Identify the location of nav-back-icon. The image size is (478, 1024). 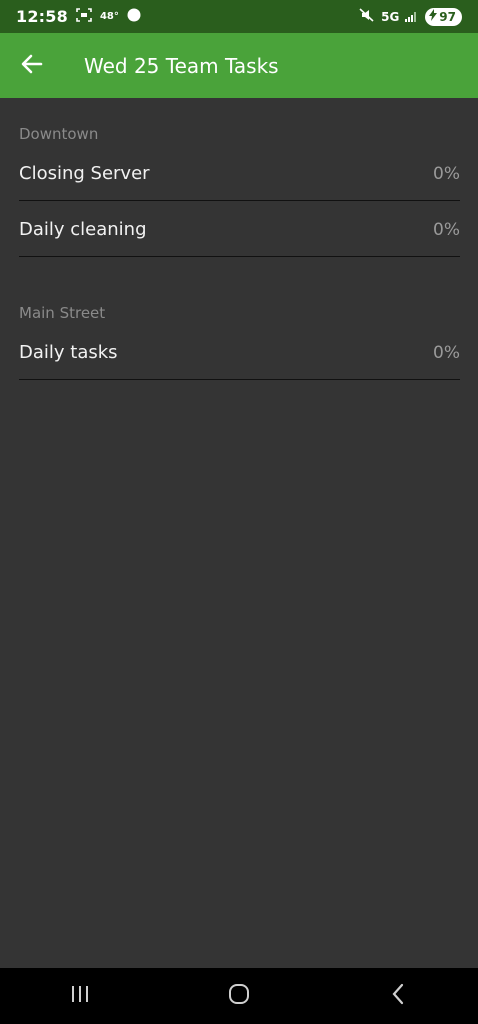
(398, 996).